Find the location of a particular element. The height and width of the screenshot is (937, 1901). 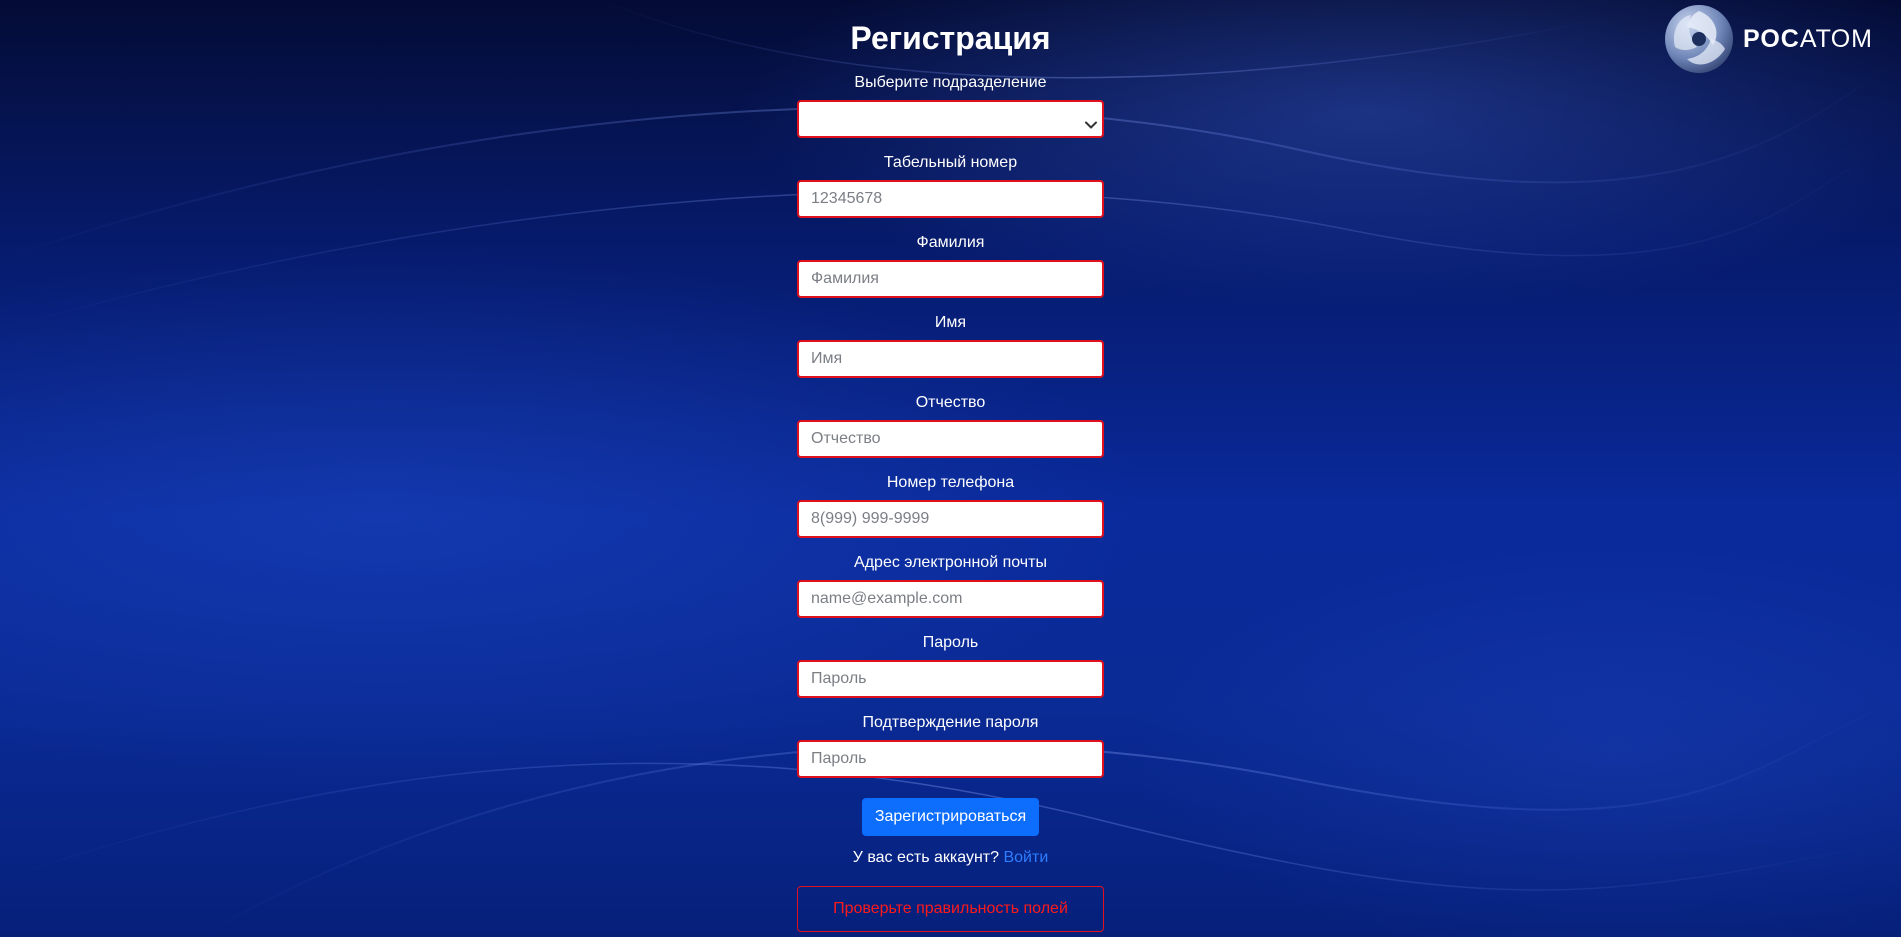

account-prompt-text: У вас есть аккаунт? is located at coordinates (926, 857).